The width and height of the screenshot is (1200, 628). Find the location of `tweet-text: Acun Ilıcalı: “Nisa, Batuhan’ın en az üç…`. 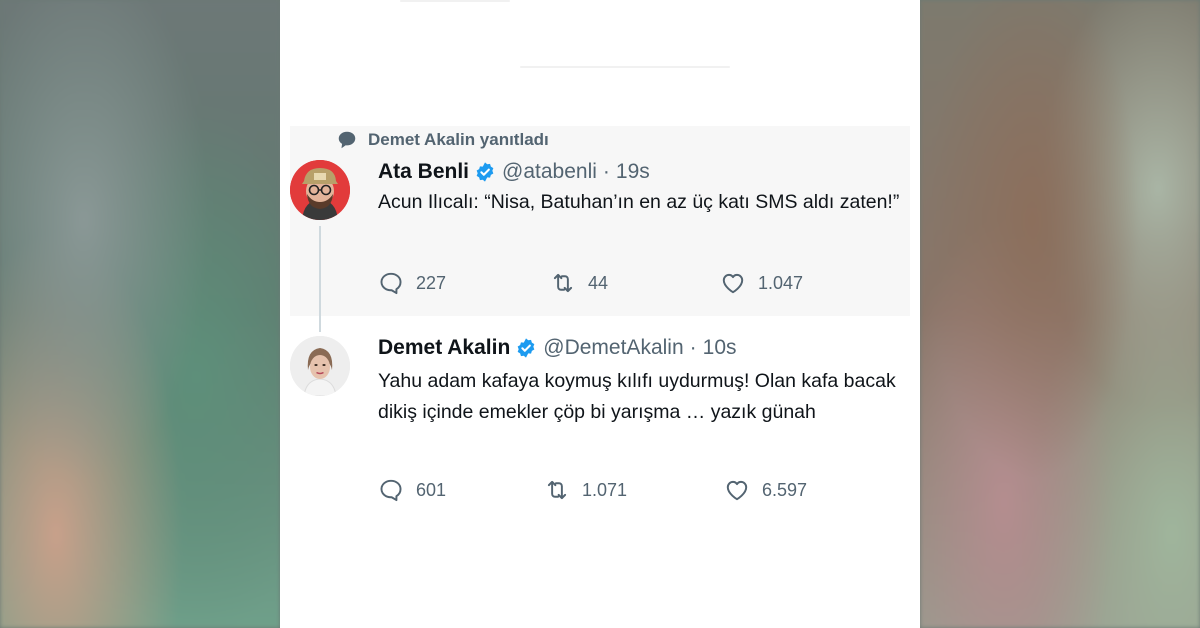

tweet-text: Acun Ilıcalı: “Nisa, Batuhan’ın en az üç… is located at coordinates (639, 202).